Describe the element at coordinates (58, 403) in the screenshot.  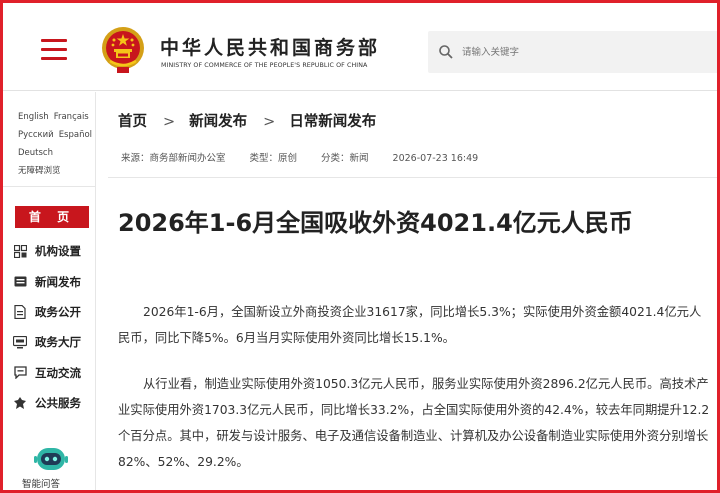
I see `sidebar-item-label: 公共服务` at that location.